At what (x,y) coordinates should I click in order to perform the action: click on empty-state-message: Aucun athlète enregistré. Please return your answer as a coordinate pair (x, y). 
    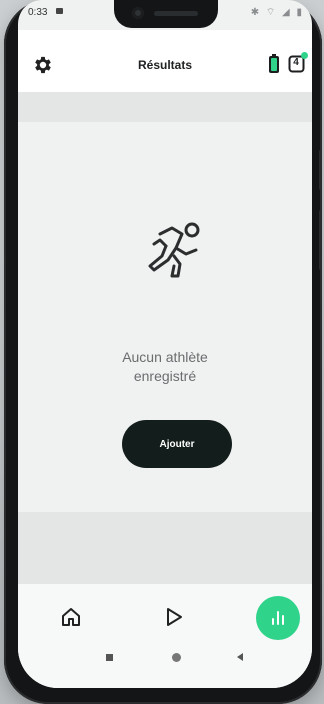
    Looking at the image, I should click on (165, 367).